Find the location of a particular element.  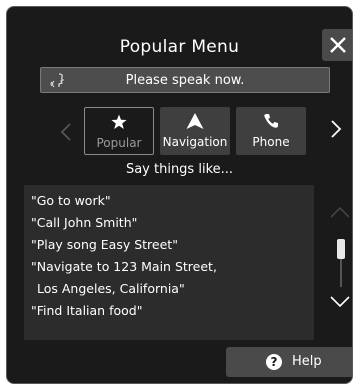

page-title: Popular Menu is located at coordinates (179, 47).